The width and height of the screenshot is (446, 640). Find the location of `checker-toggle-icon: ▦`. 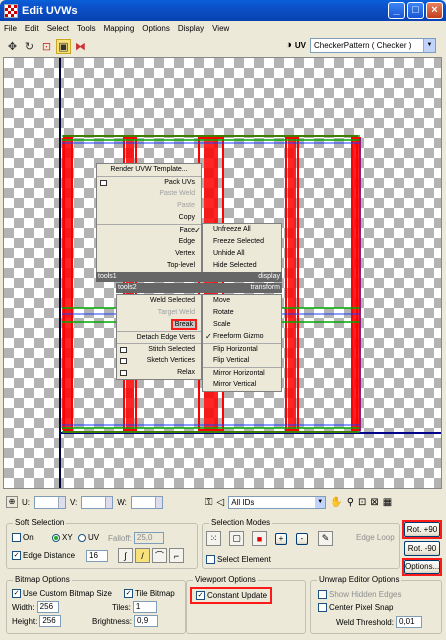

checker-toggle-icon: ▦ is located at coordinates (387, 502).